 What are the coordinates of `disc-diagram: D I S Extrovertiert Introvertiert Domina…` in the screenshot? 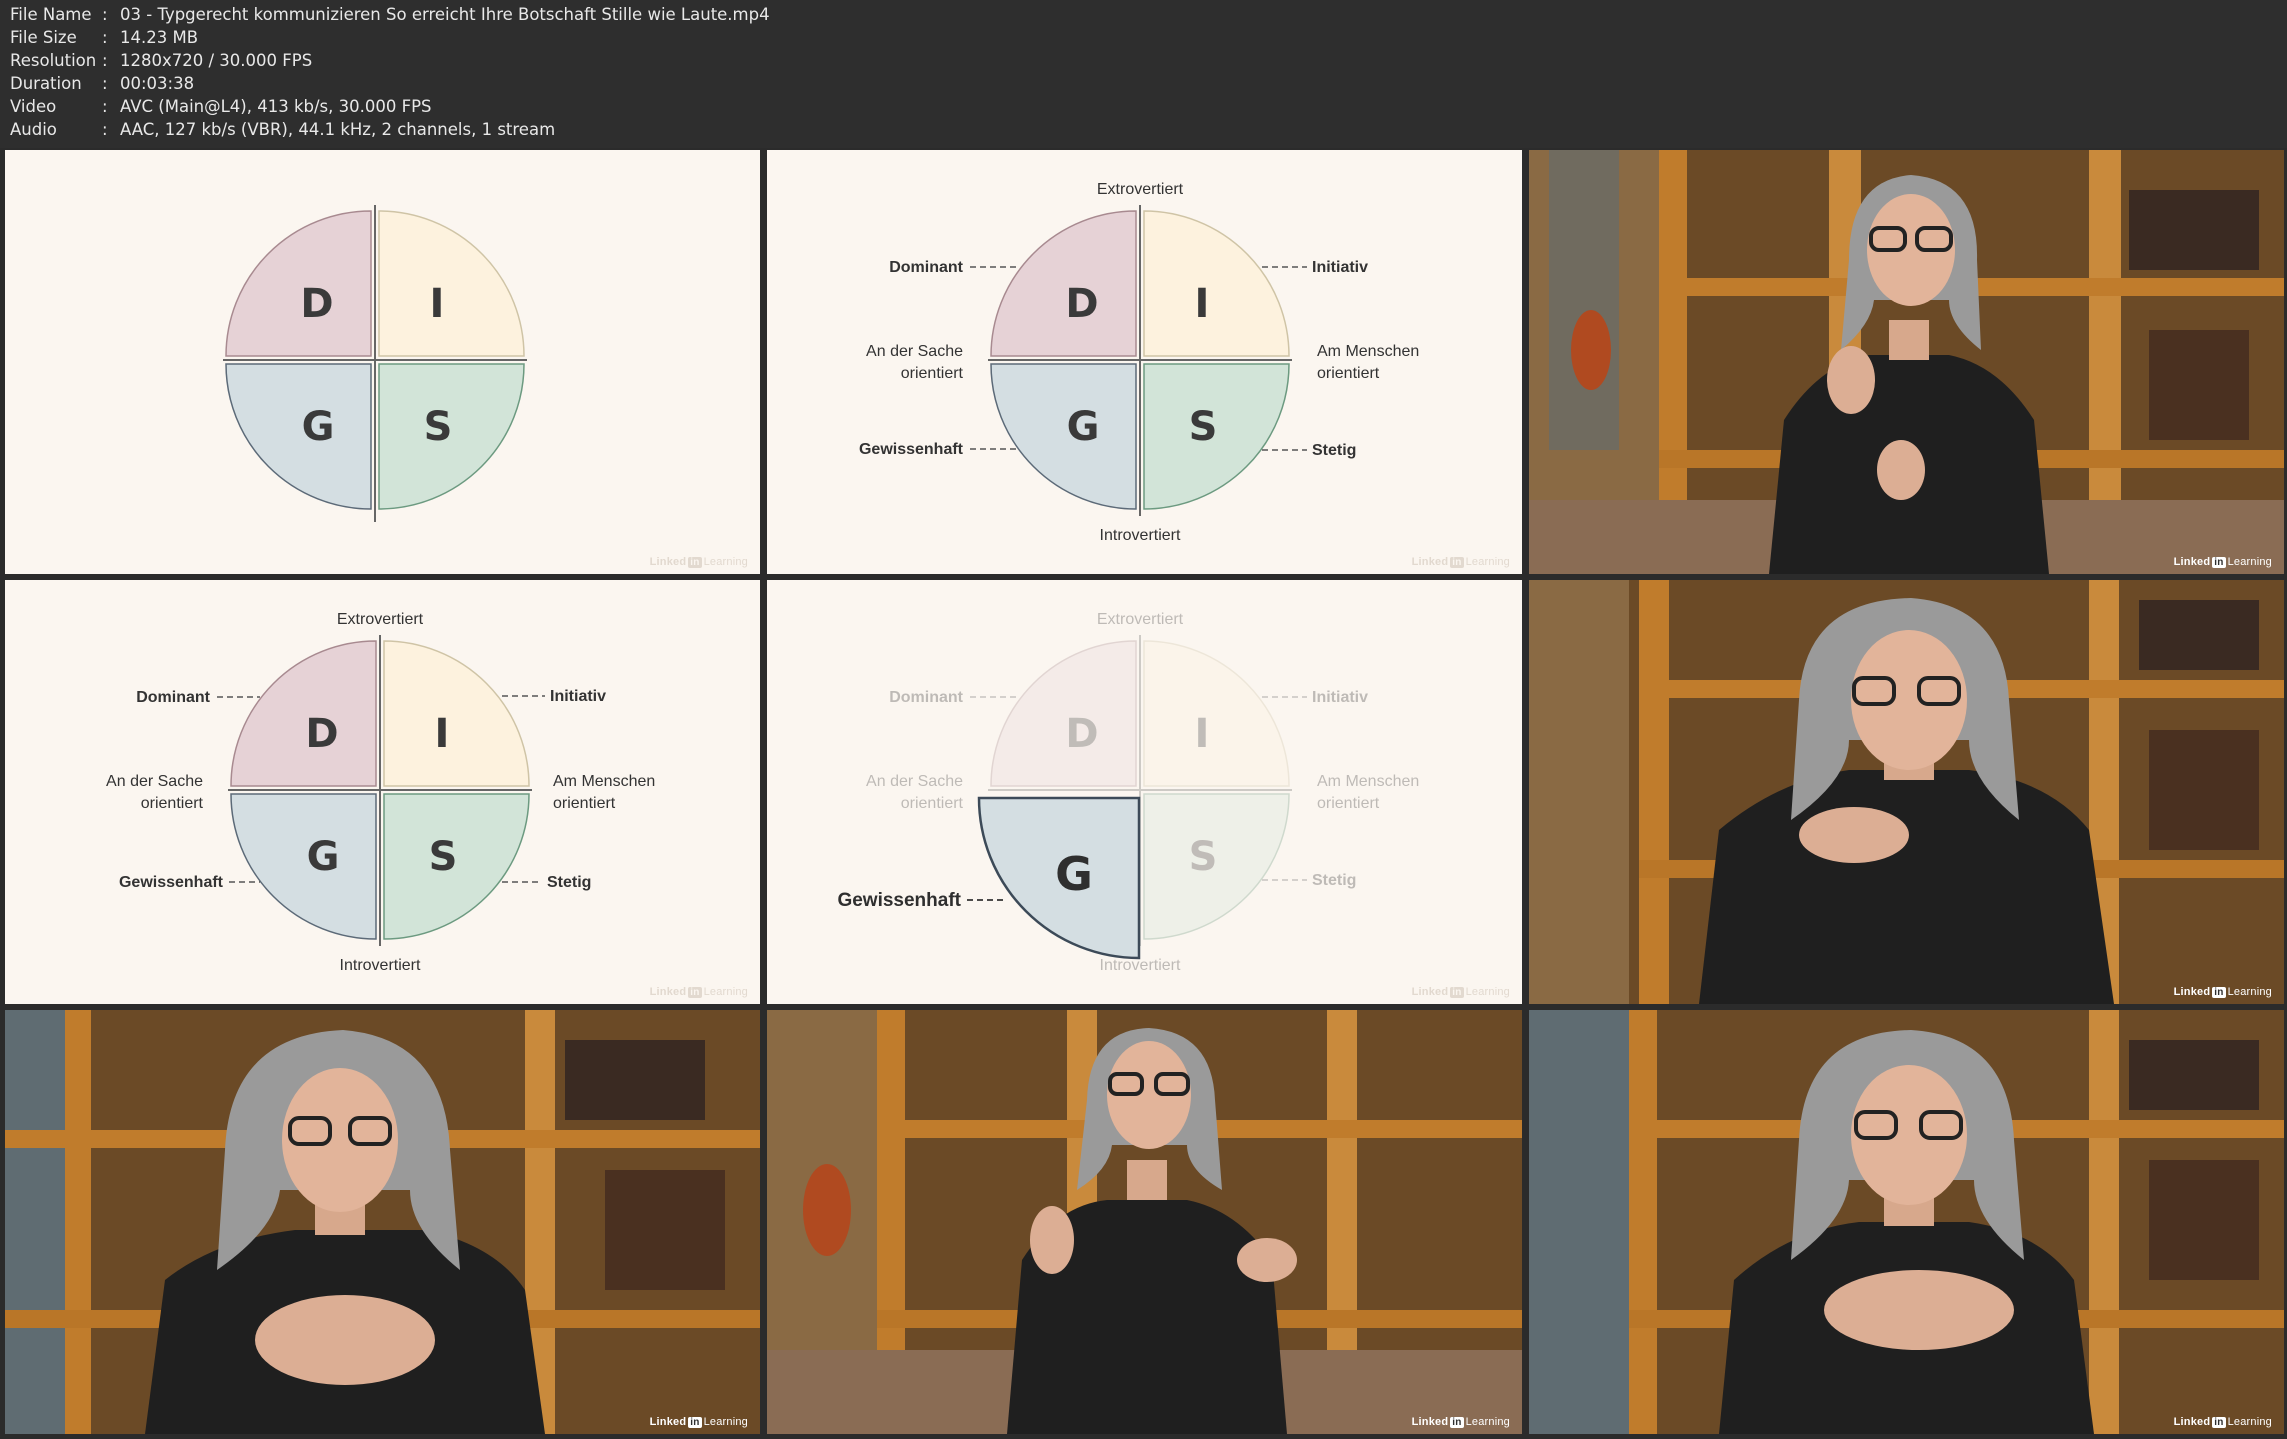 It's located at (1128, 792).